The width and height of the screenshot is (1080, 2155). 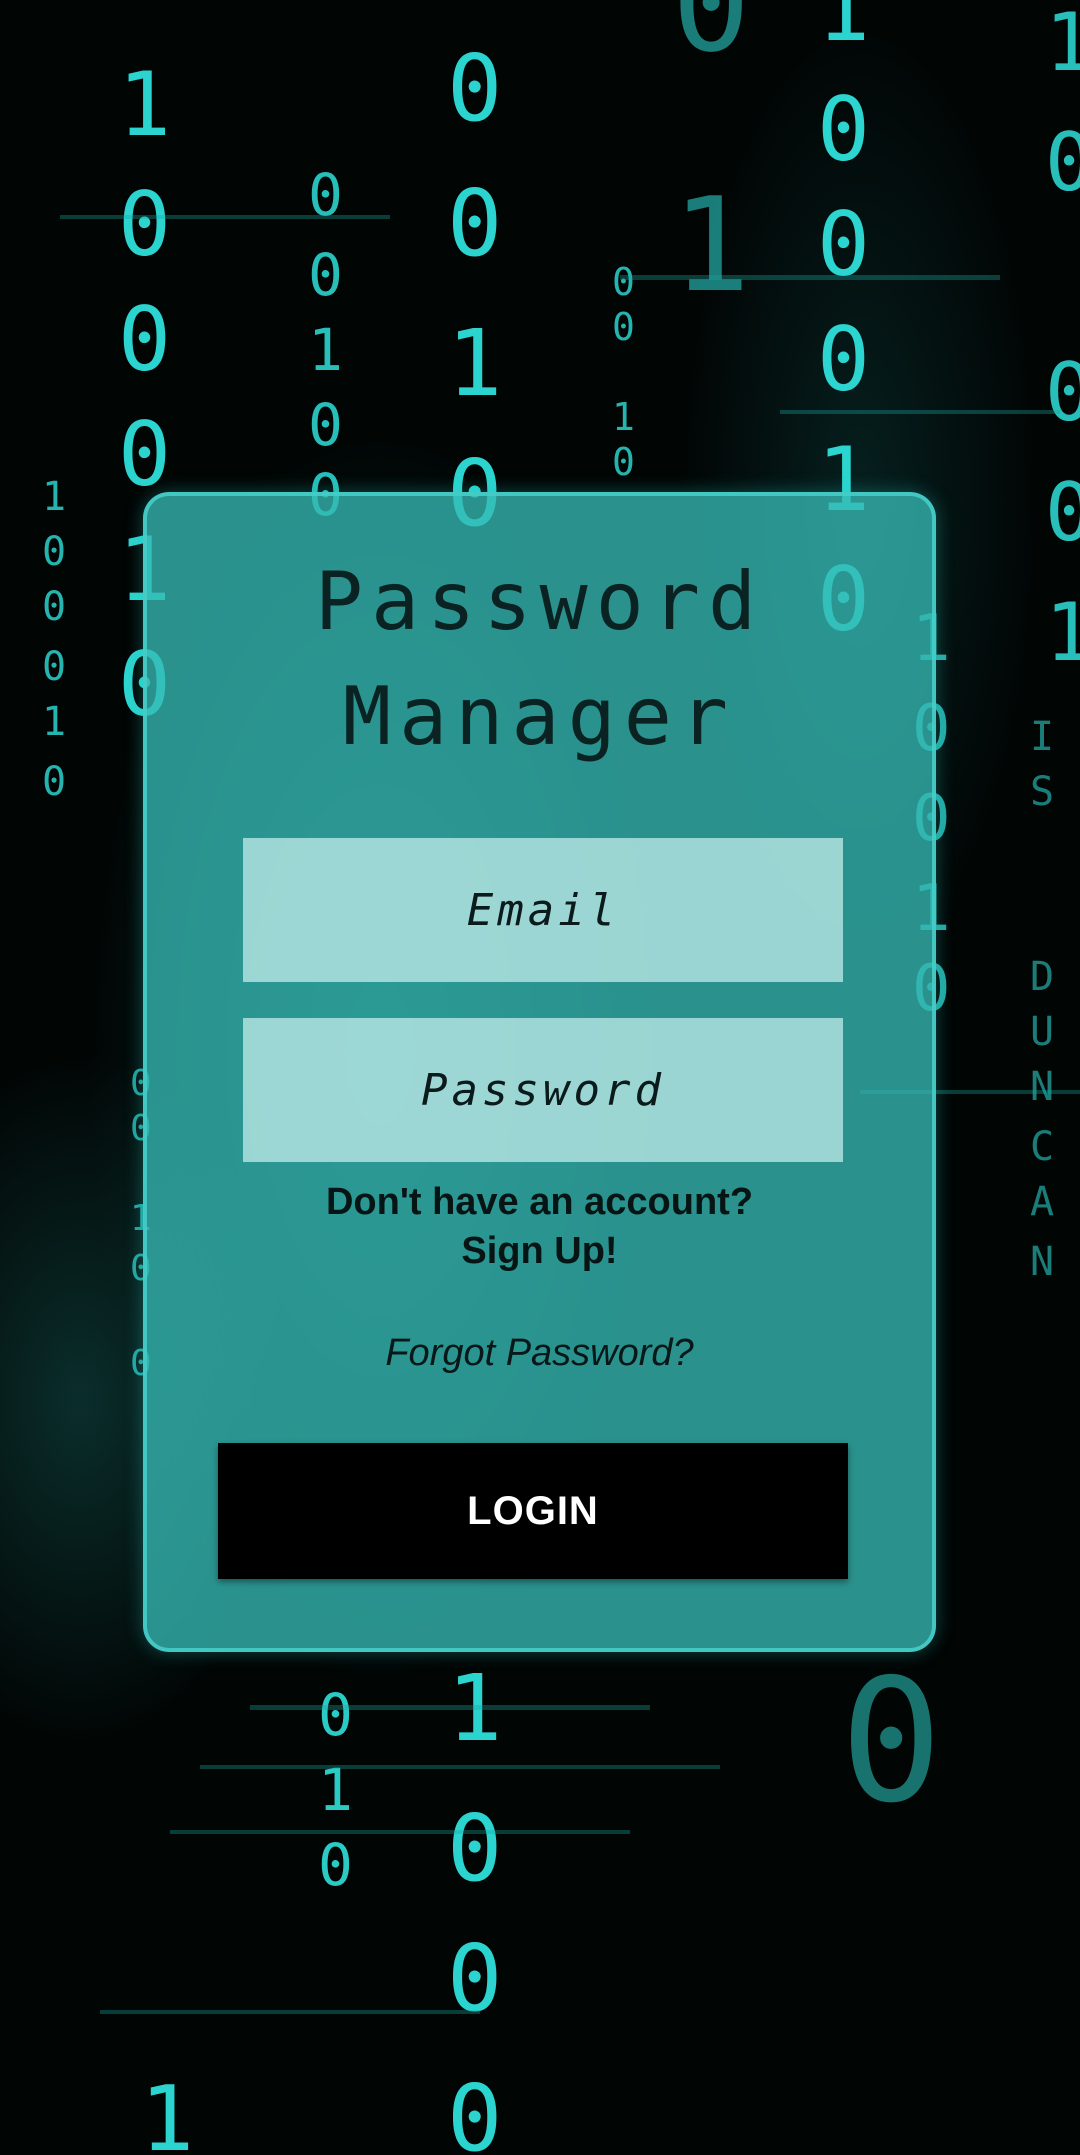 I want to click on svg-text: U, so click(x=1042, y=1032).